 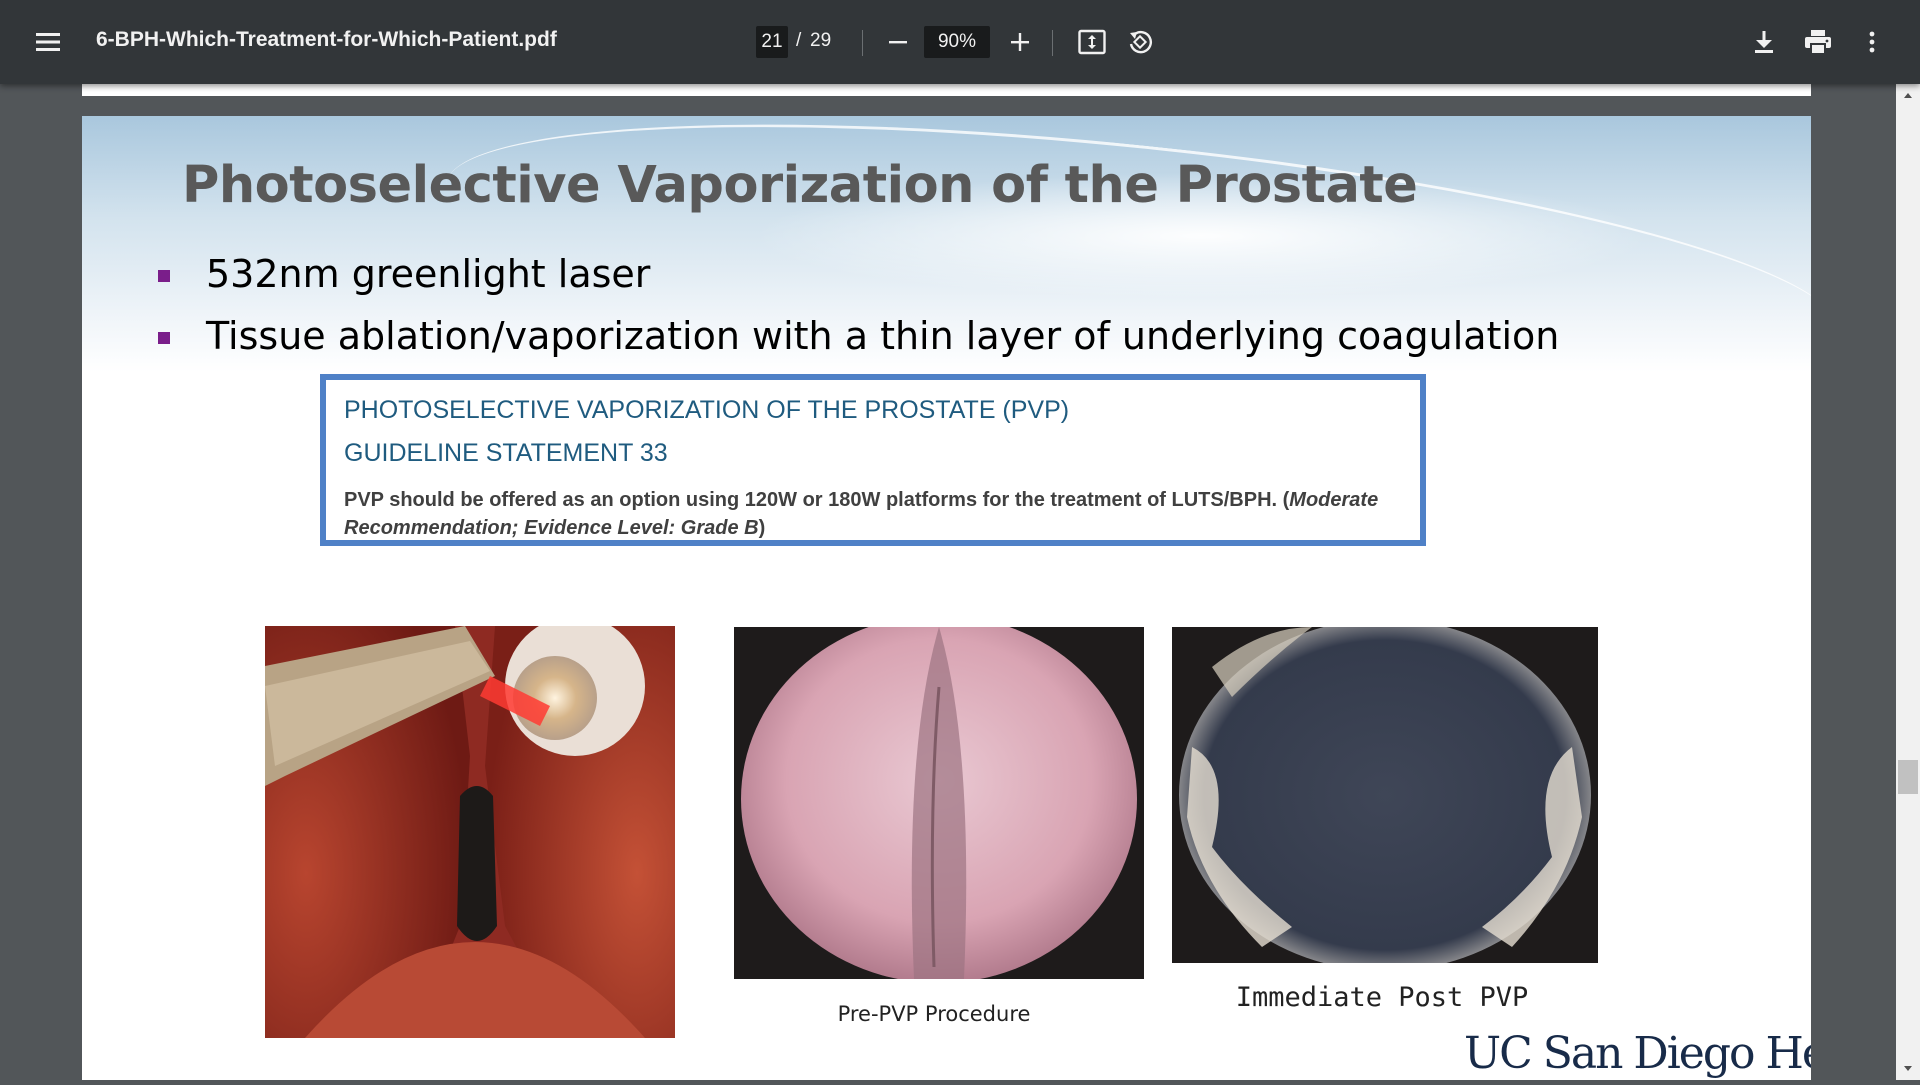 I want to click on pre-pvp-caption: Pre-PVP Procedure, so click(x=934, y=1014).